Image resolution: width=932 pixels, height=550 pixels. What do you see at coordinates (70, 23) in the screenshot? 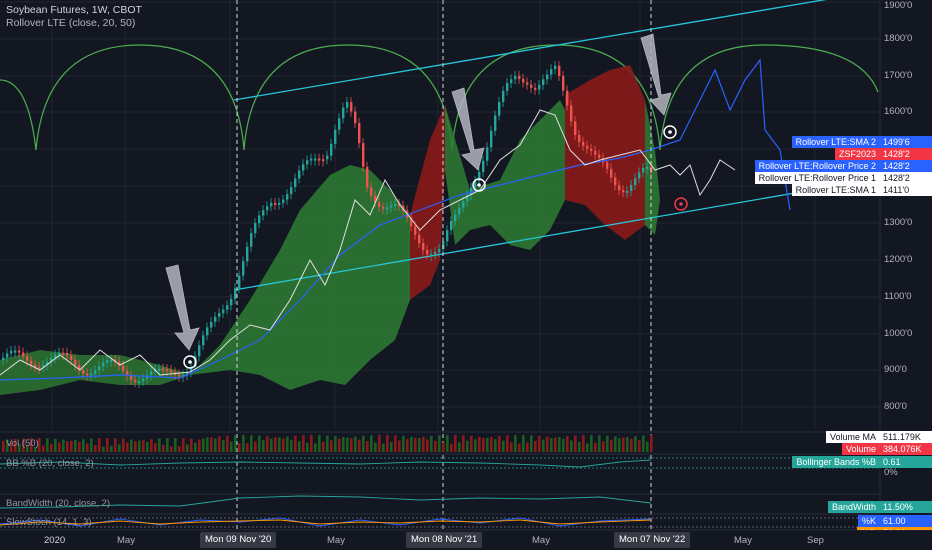
I see `indicator-label: Rollover LTE (close, 20, 50)` at bounding box center [70, 23].